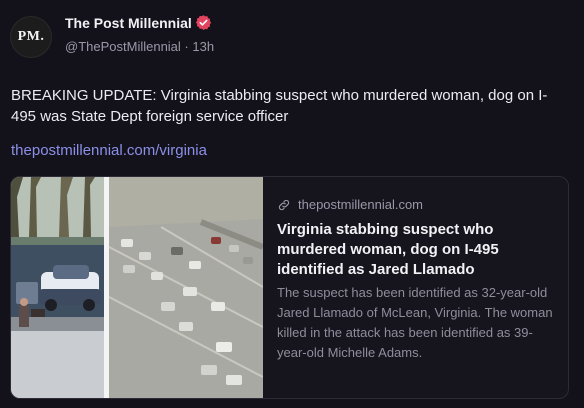  Describe the element at coordinates (203, 22) in the screenshot. I see `verified-badge-icon` at that location.